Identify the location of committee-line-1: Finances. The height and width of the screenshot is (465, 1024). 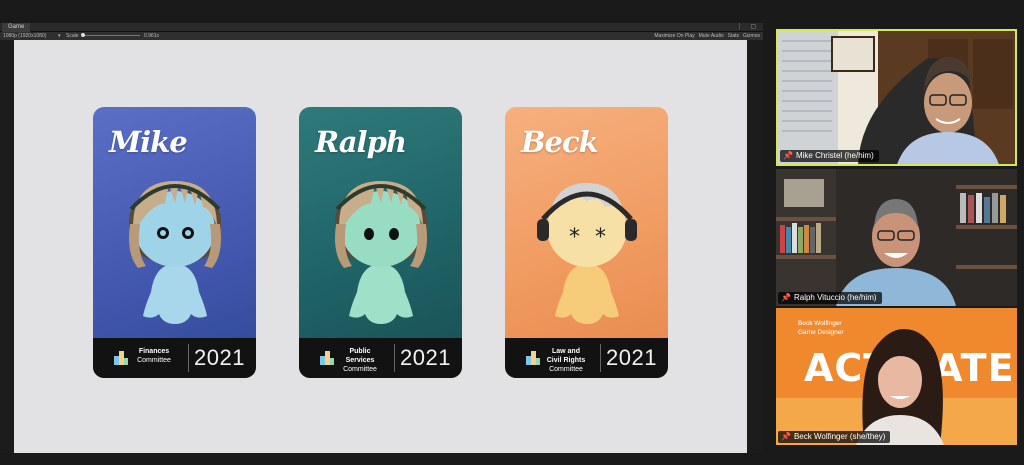
(154, 351).